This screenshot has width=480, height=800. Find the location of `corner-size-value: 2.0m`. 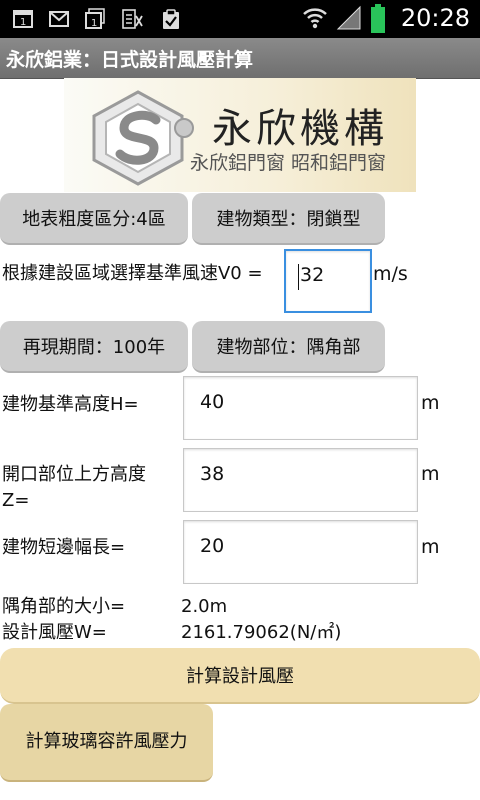

corner-size-value: 2.0m is located at coordinates (204, 606).